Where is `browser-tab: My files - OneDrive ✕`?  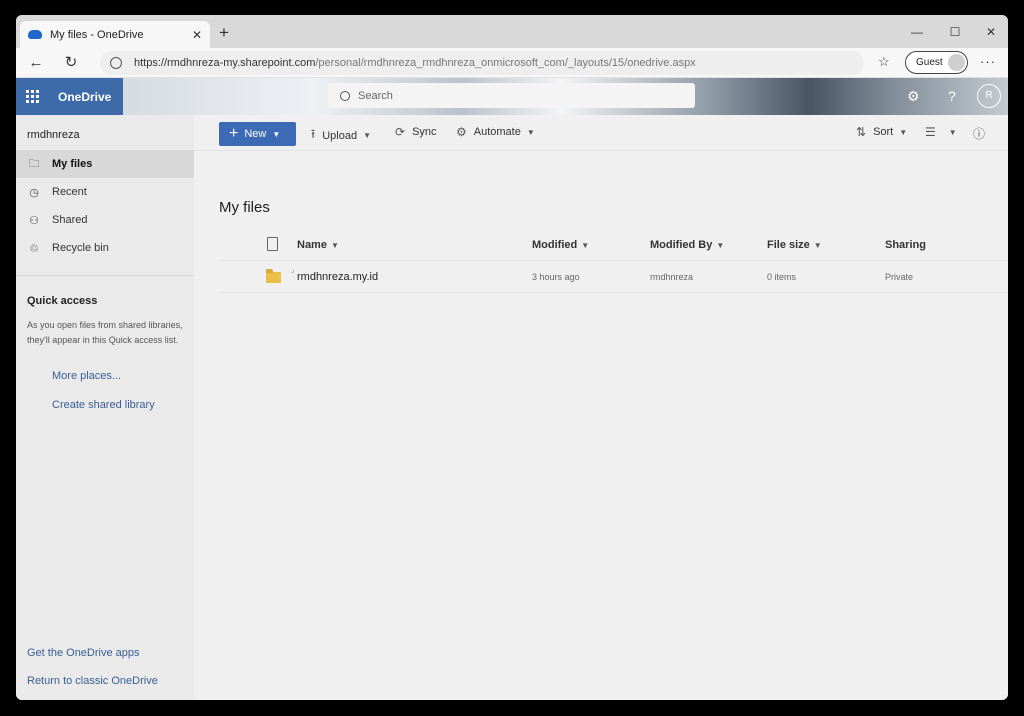
browser-tab: My files - OneDrive ✕ is located at coordinates (115, 34).